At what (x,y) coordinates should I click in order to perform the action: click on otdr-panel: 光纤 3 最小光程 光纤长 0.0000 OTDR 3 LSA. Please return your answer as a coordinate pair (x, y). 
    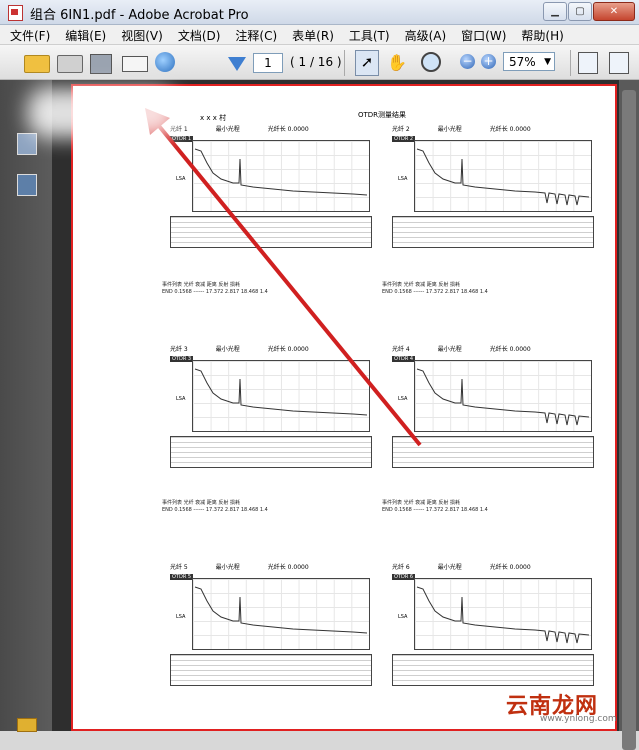
    Looking at the image, I should click on (273, 406).